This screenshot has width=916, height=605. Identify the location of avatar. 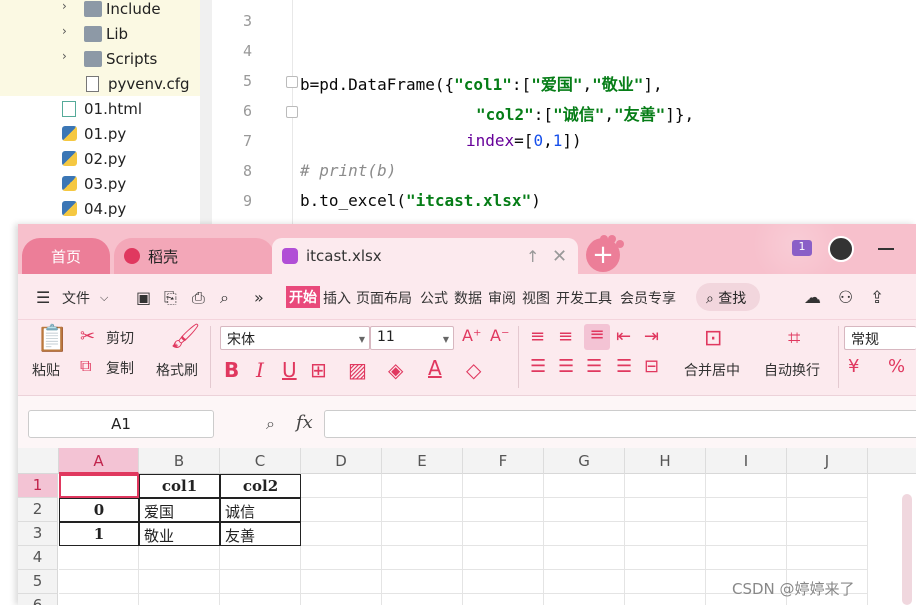
(841, 249).